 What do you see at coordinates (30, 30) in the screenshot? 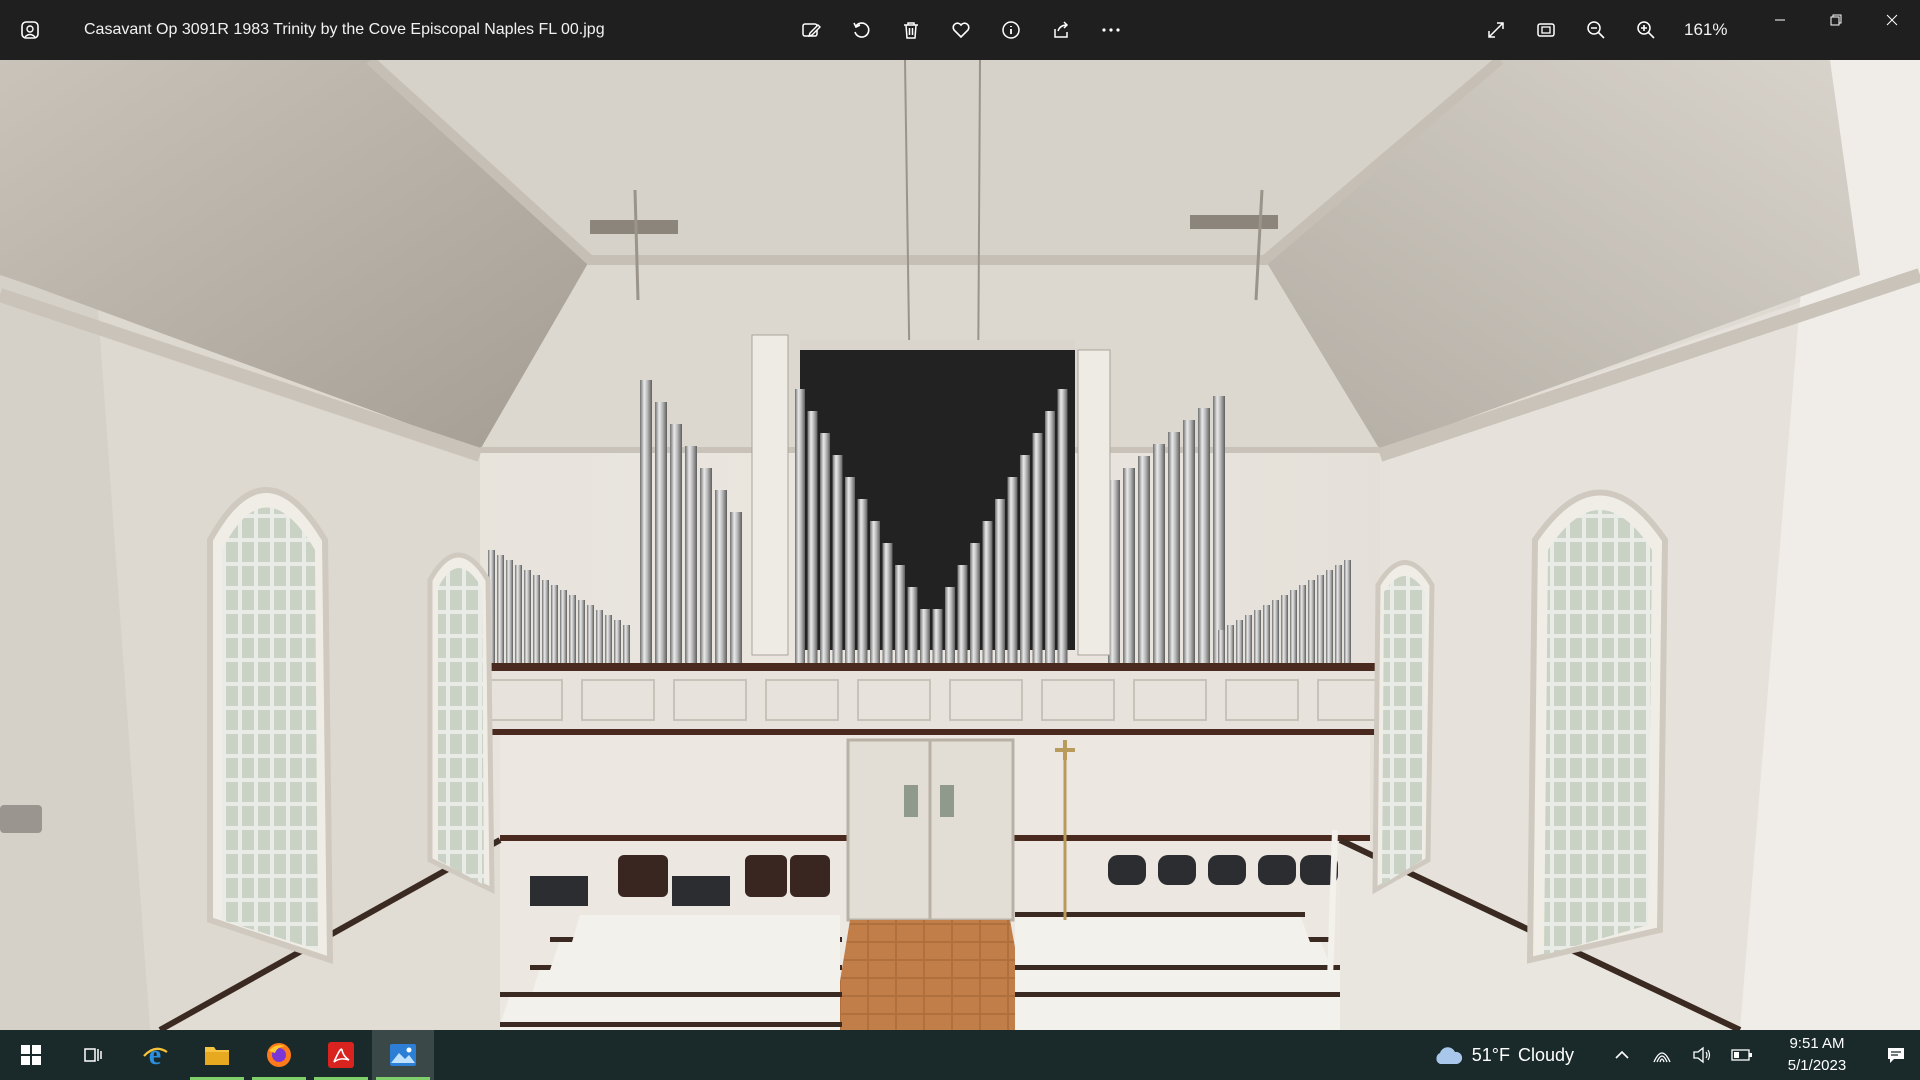
I see `photos-app-icon` at bounding box center [30, 30].